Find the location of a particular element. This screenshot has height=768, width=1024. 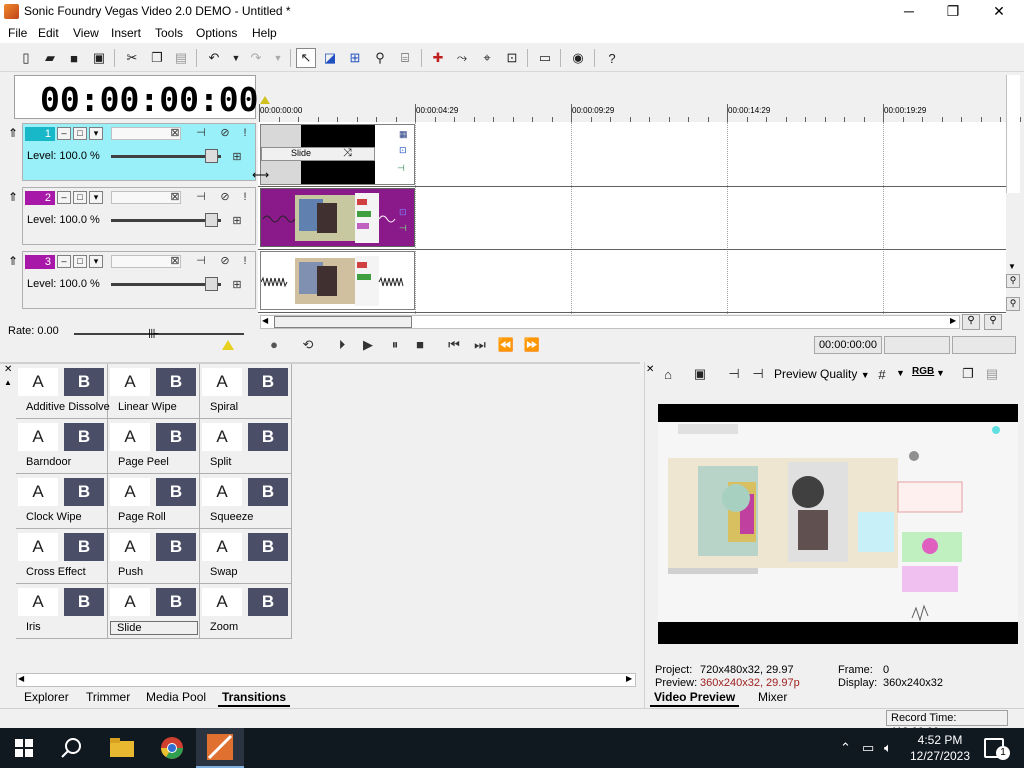

preview-properties-icon: ⌂ is located at coordinates (668, 374).